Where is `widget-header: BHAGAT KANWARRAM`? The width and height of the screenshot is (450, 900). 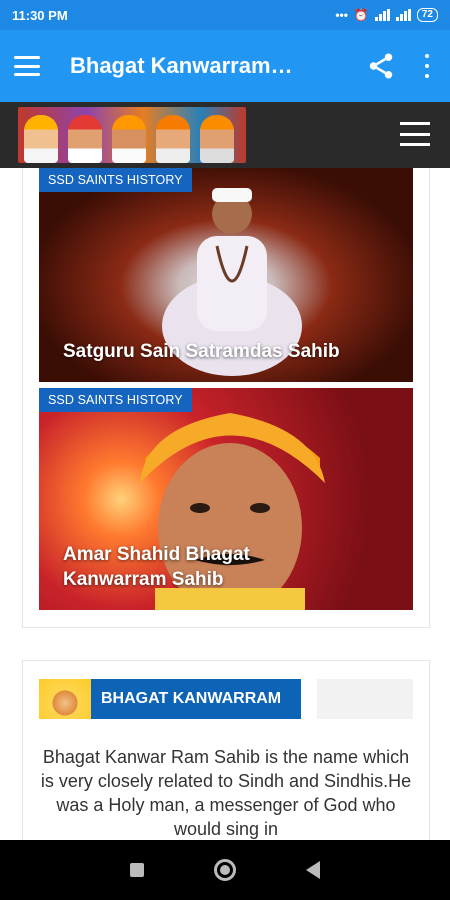
widget-header: BHAGAT KANWARRAM is located at coordinates (170, 699).